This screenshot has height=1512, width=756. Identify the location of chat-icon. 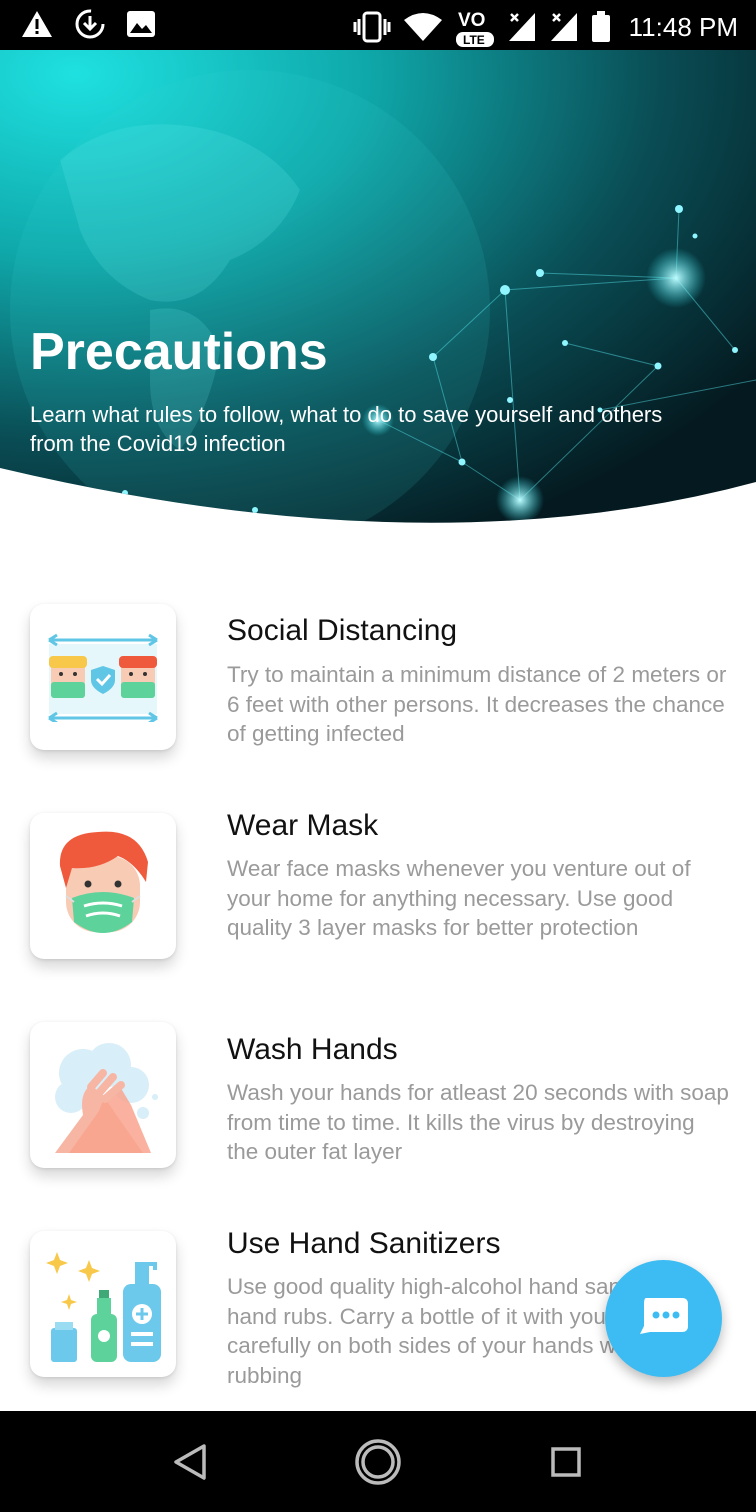
(664, 1318).